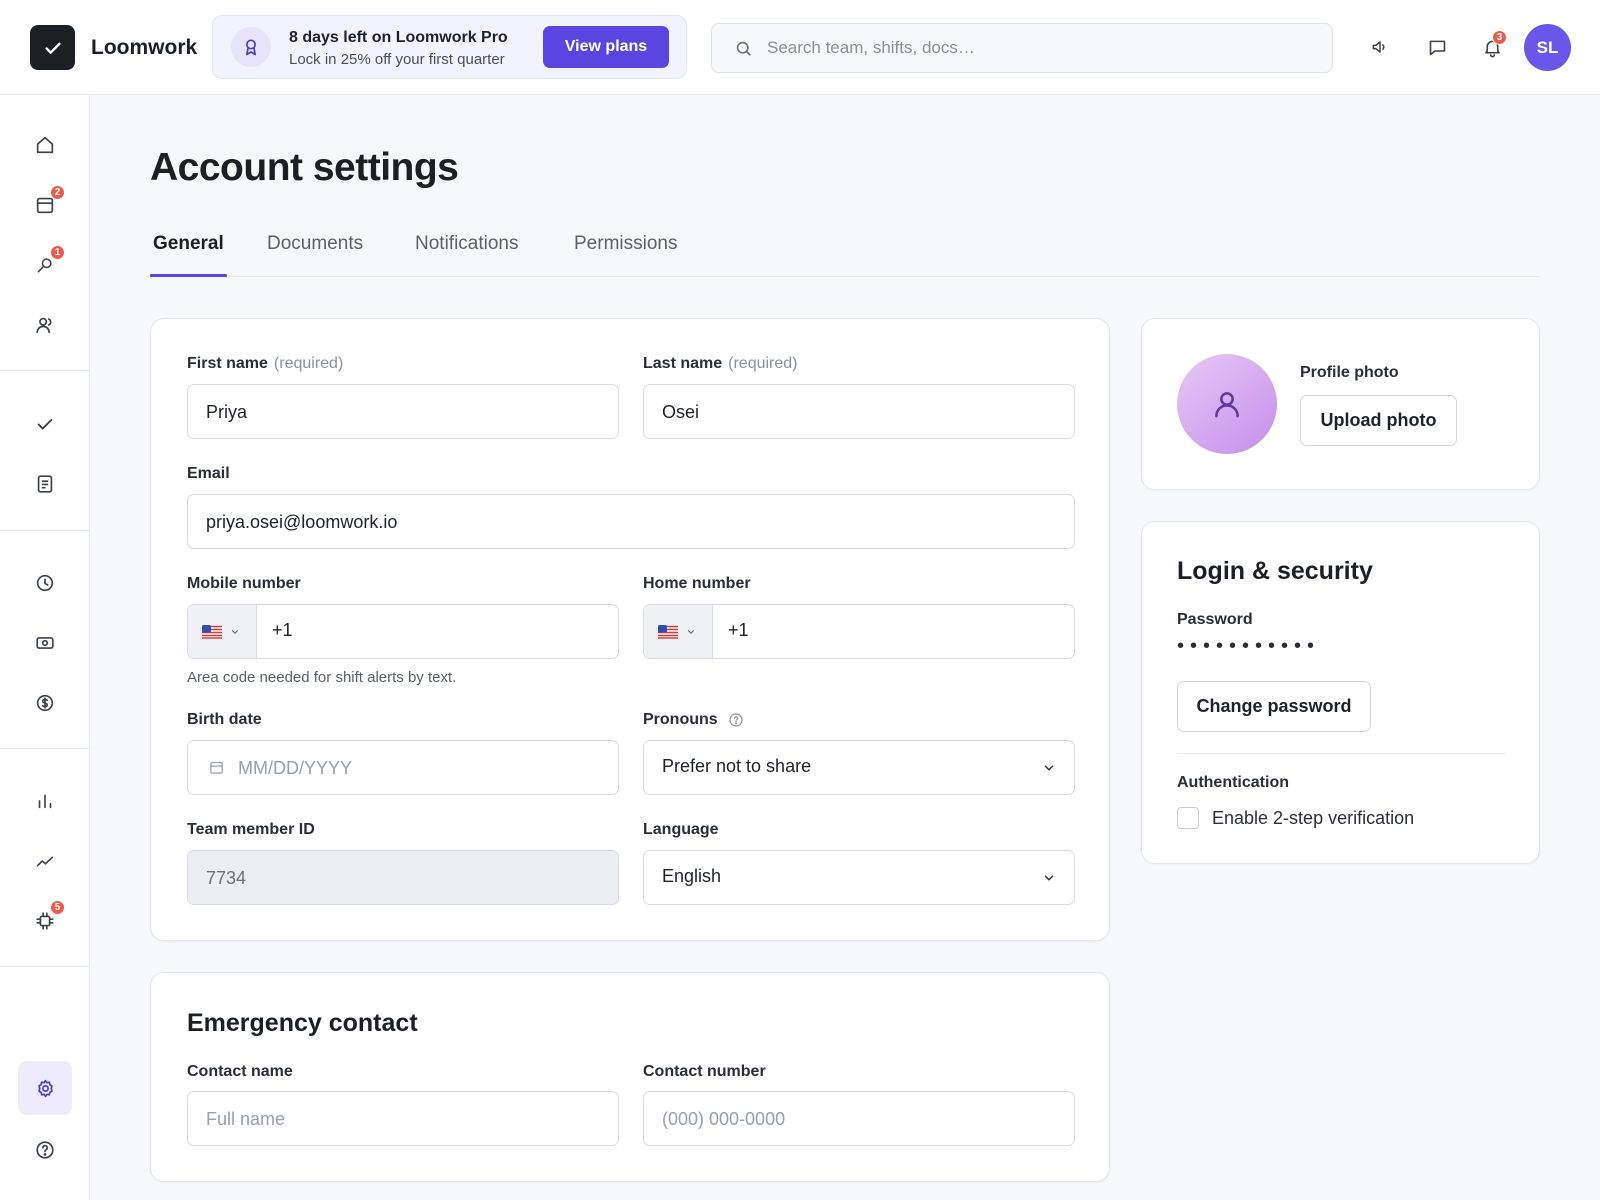 The image size is (1600, 1200). What do you see at coordinates (224, 719) in the screenshot?
I see `birth-date-label: Birth date` at bounding box center [224, 719].